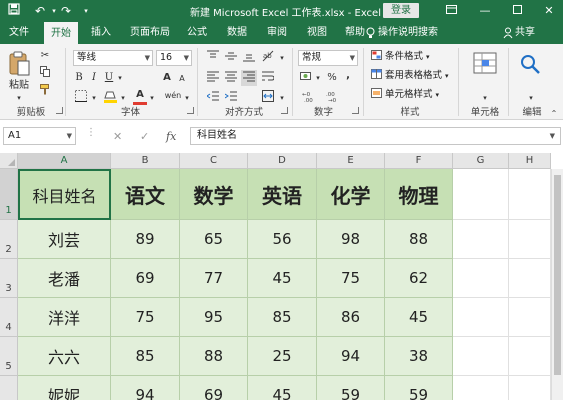 The height and width of the screenshot is (400, 563). What do you see at coordinates (485, 111) in the screenshot?
I see `cells-group-label: 单元格` at bounding box center [485, 111].